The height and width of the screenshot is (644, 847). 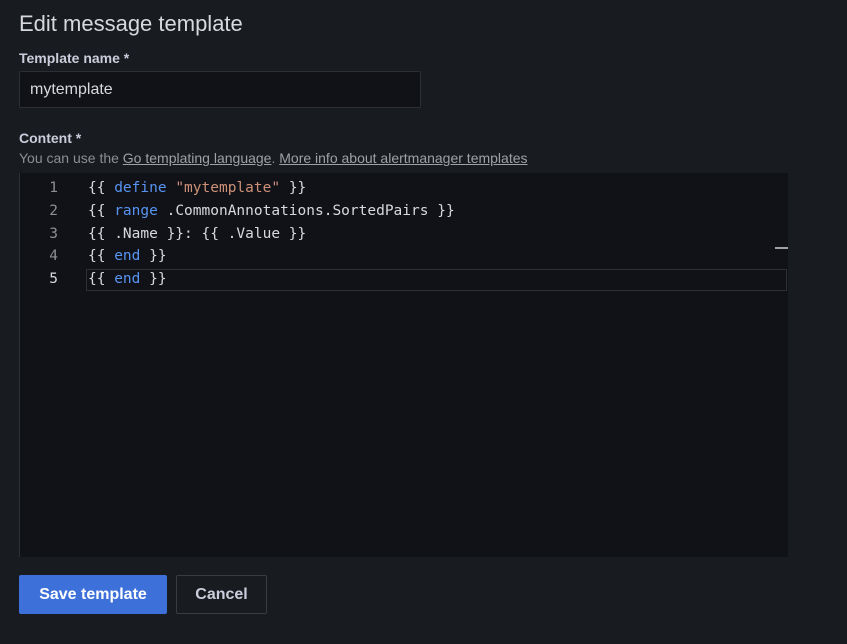 I want to click on line-number: 4, so click(x=53, y=256).